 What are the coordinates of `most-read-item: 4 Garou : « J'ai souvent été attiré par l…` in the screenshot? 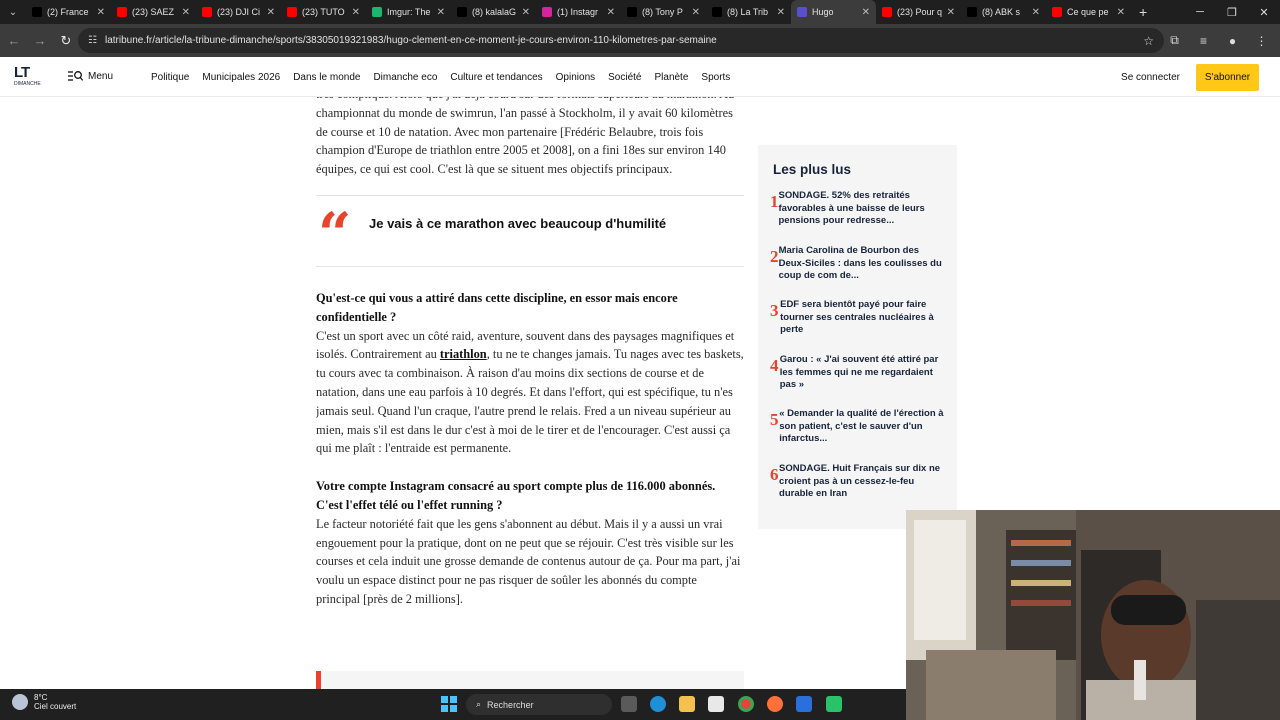 It's located at (858, 373).